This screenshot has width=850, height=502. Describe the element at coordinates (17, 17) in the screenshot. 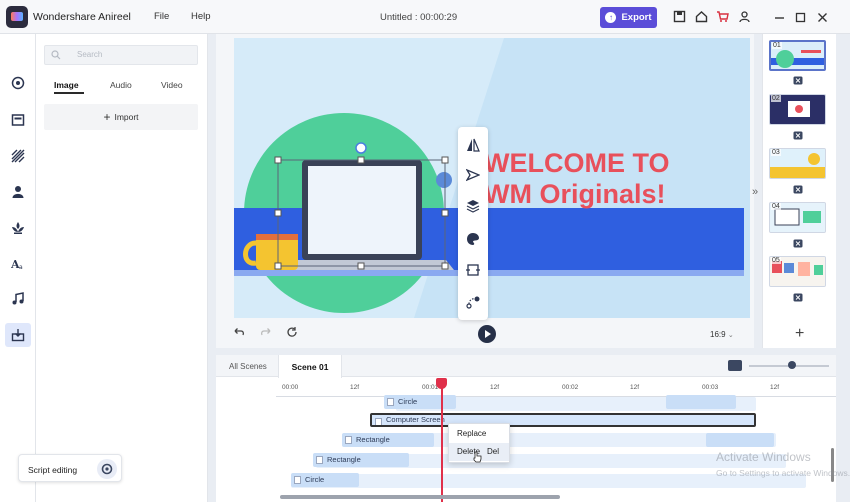

I see `app-logo-icon` at that location.